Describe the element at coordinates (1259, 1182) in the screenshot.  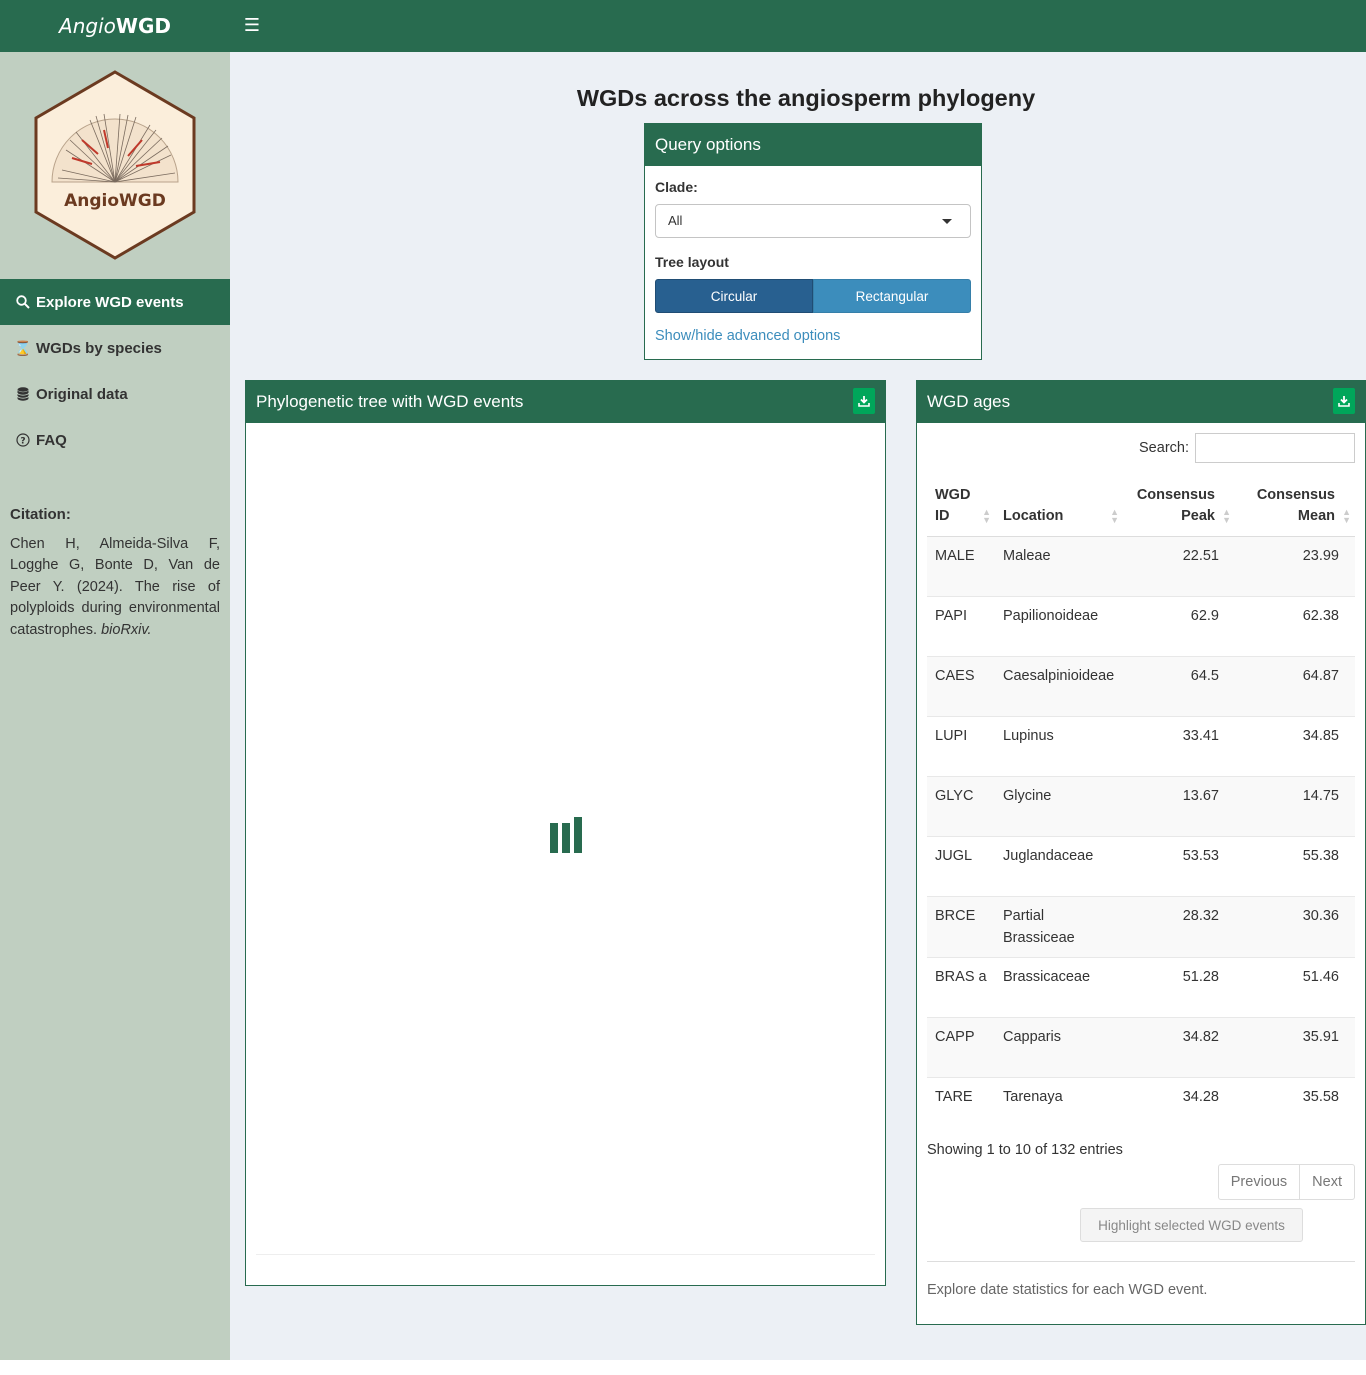
I see `previous-page-button: Previous` at that location.